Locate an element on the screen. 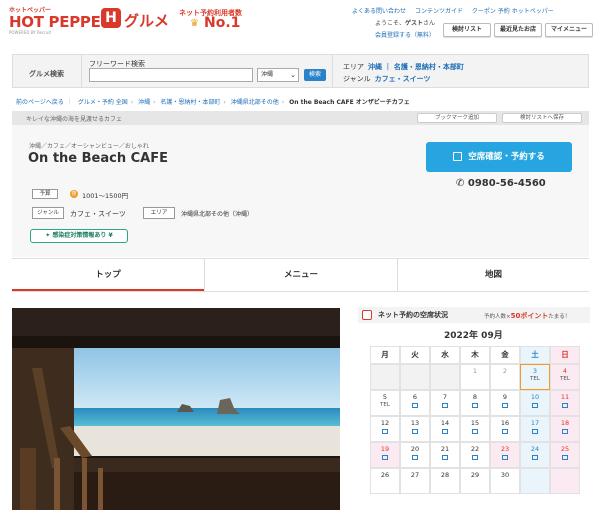 The image size is (600, 510). reserve-button: 空席確認・予約する is located at coordinates (499, 157).